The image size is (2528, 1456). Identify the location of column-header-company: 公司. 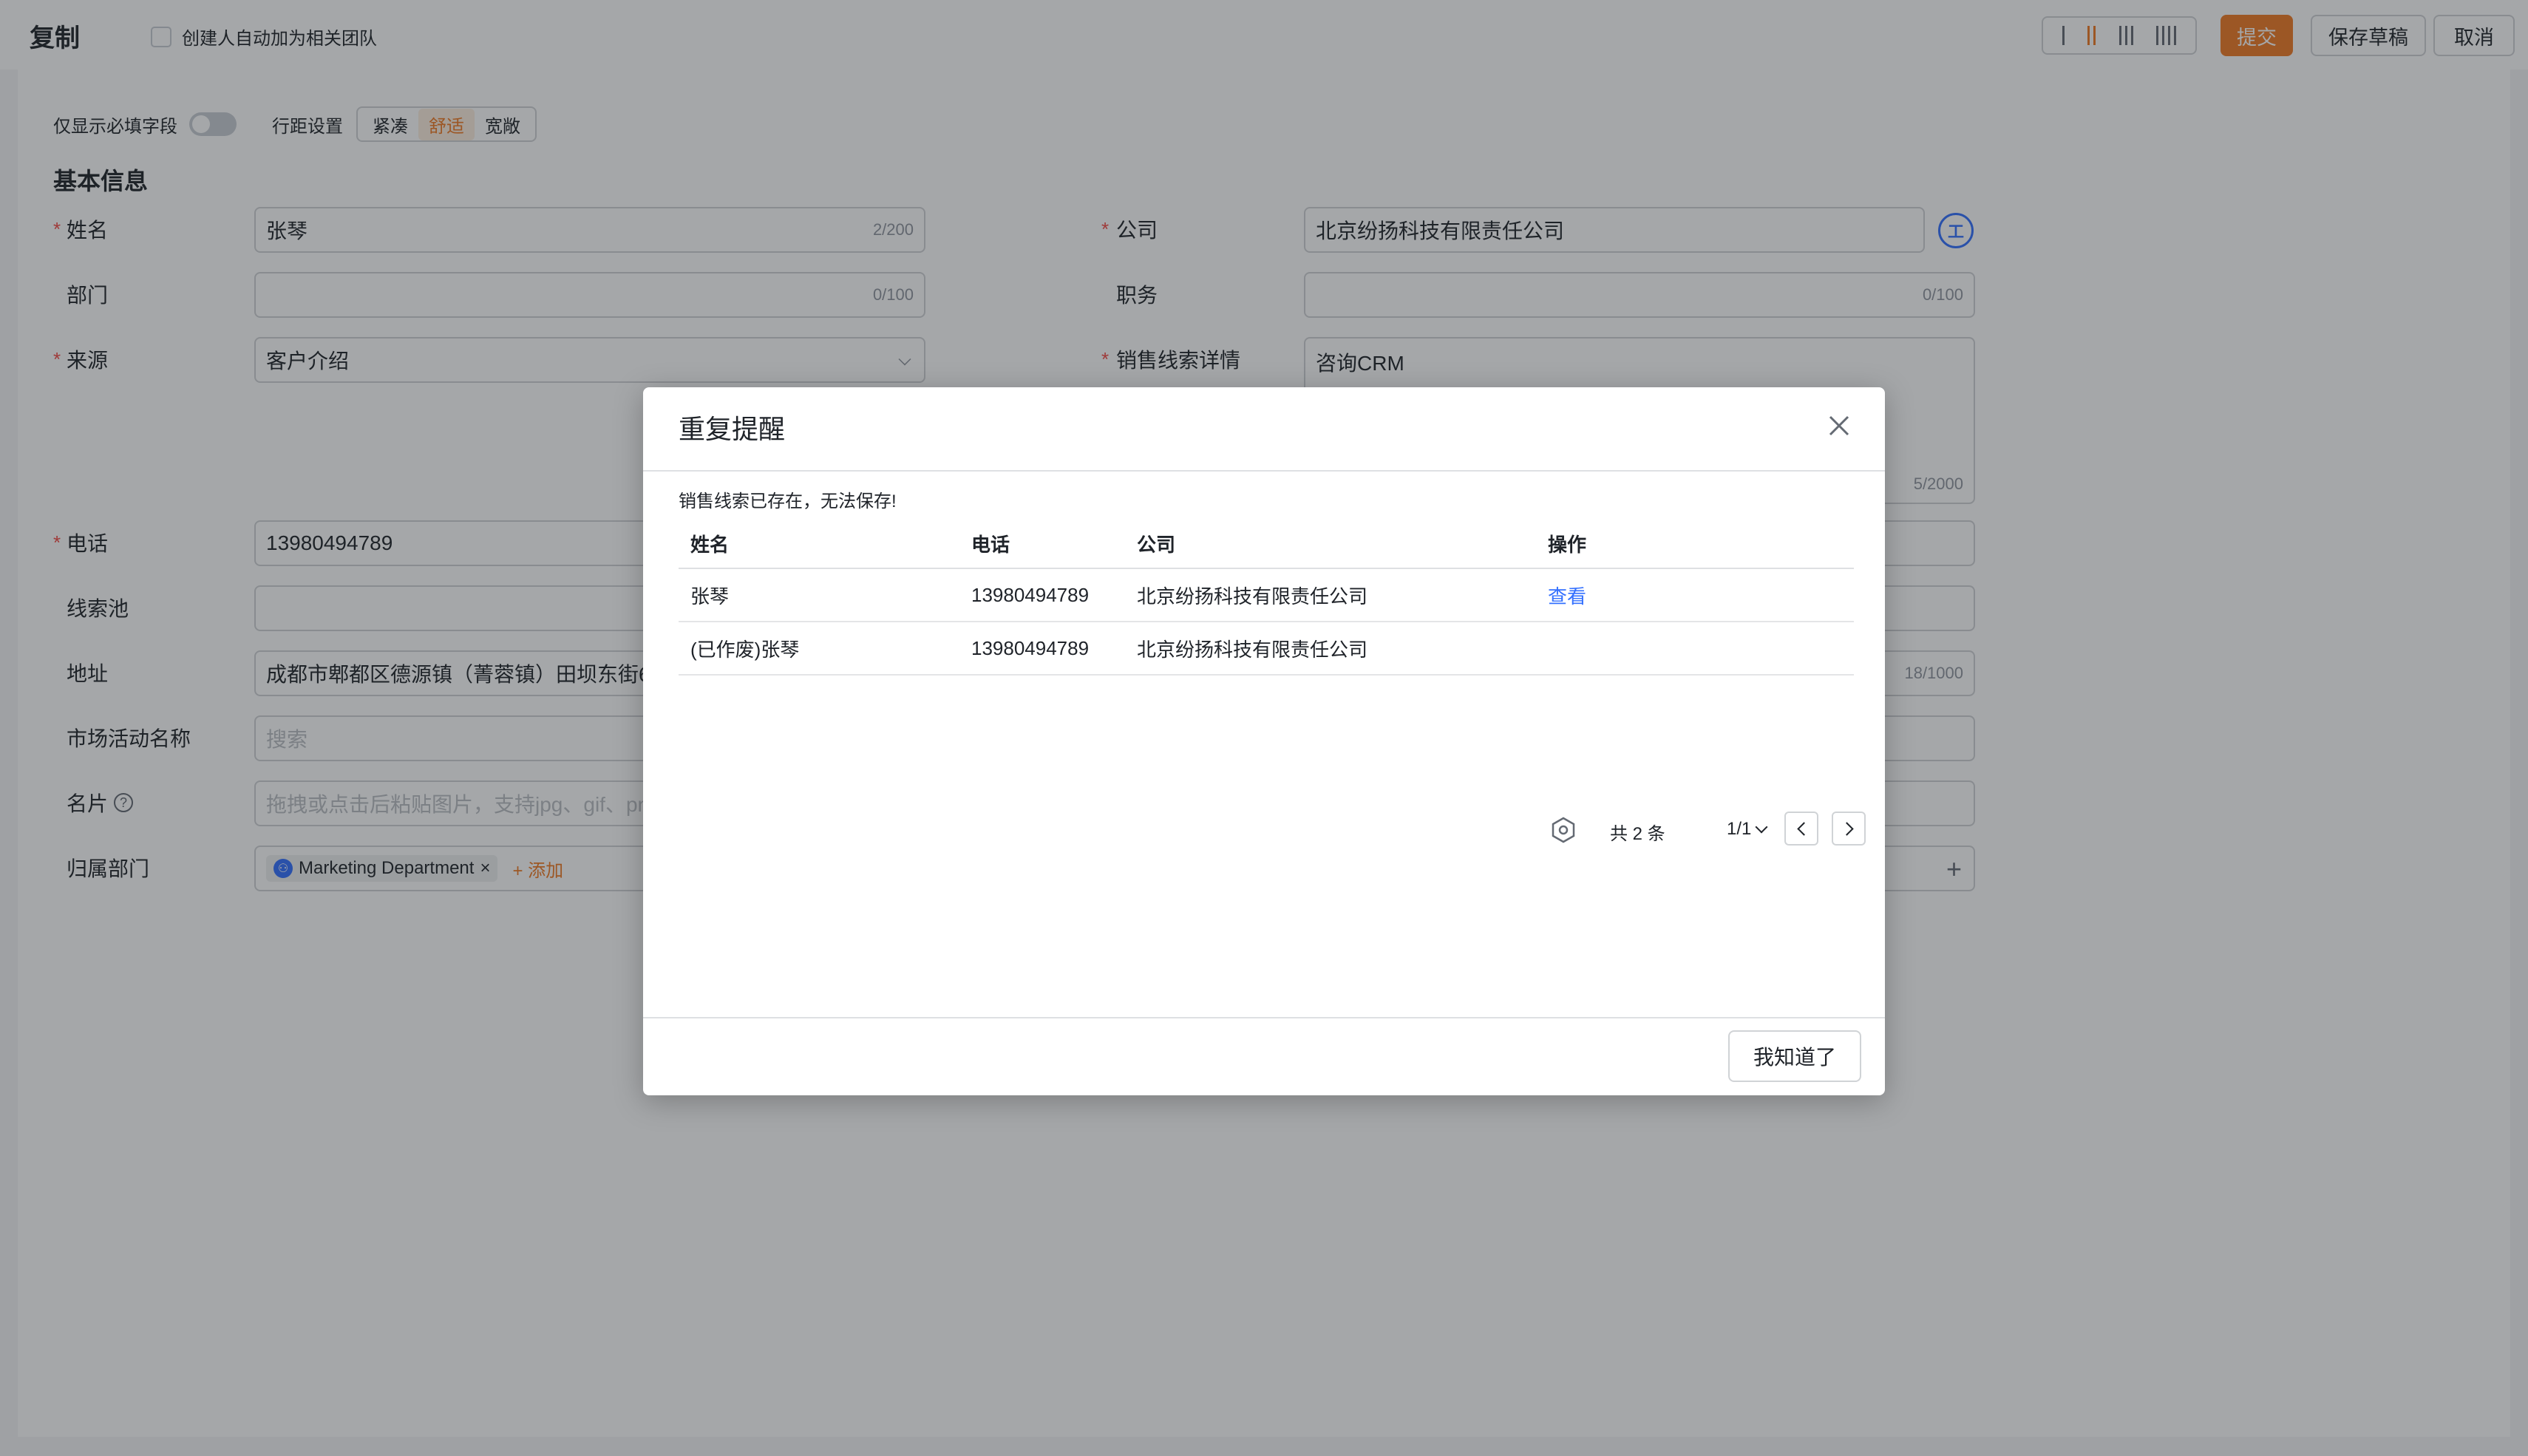
(1157, 544).